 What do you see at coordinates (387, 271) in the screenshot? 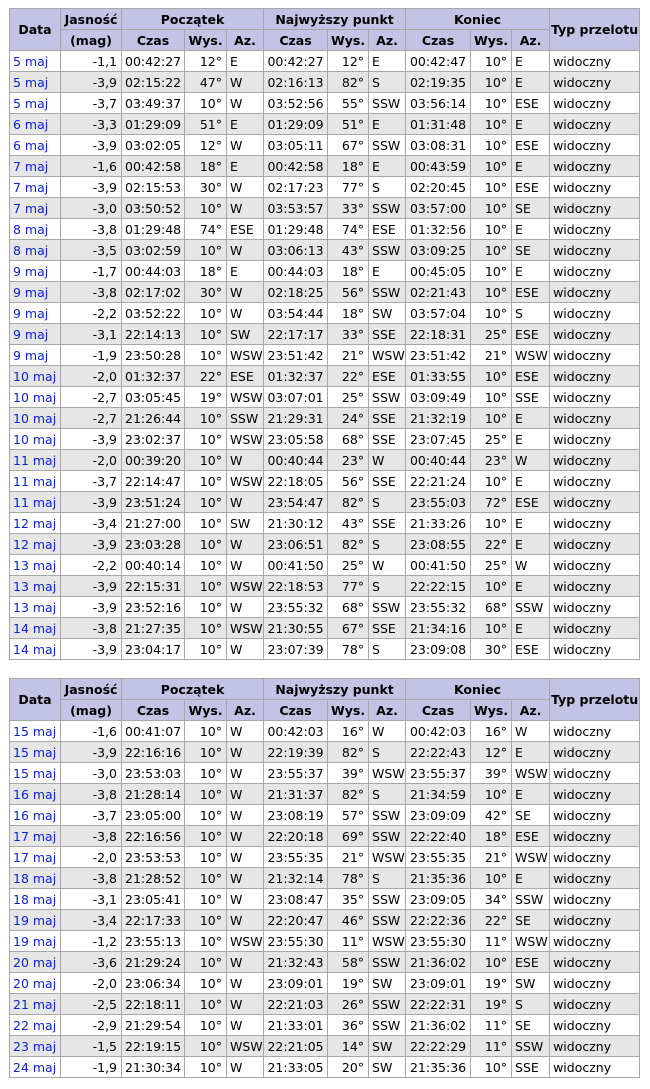
I see `peak-az-cell: E` at bounding box center [387, 271].